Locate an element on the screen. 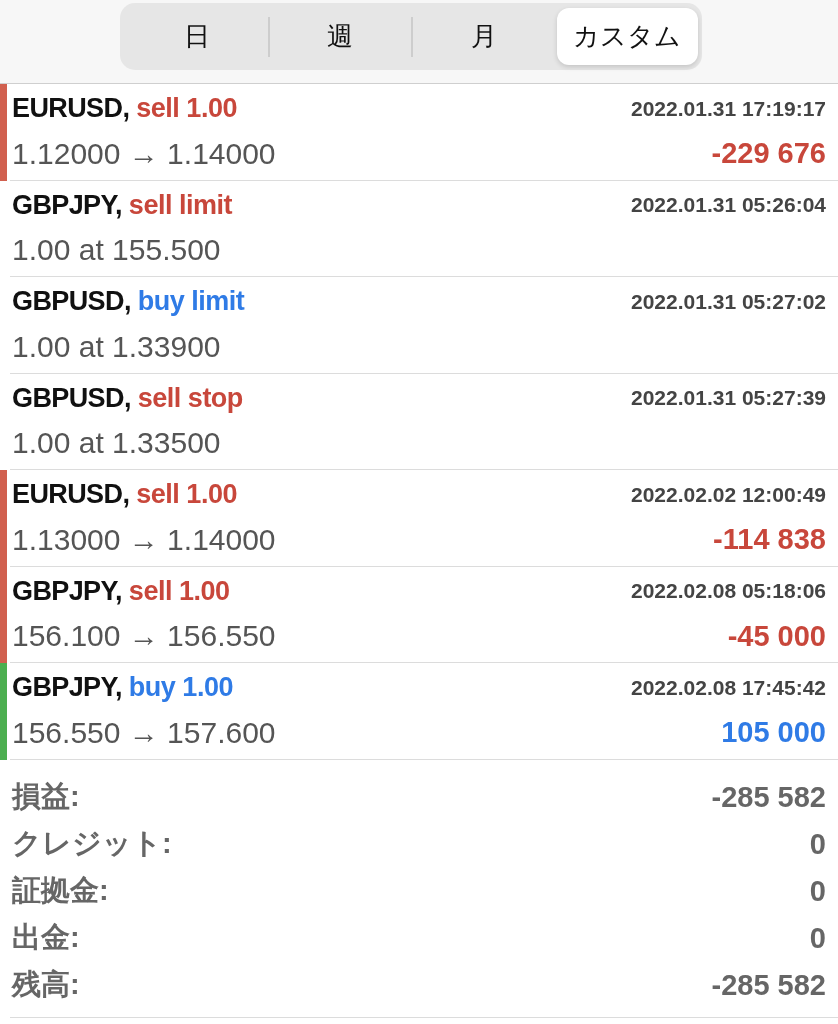 The height and width of the screenshot is (1024, 838). period-tab: 週 is located at coordinates (340, 36).